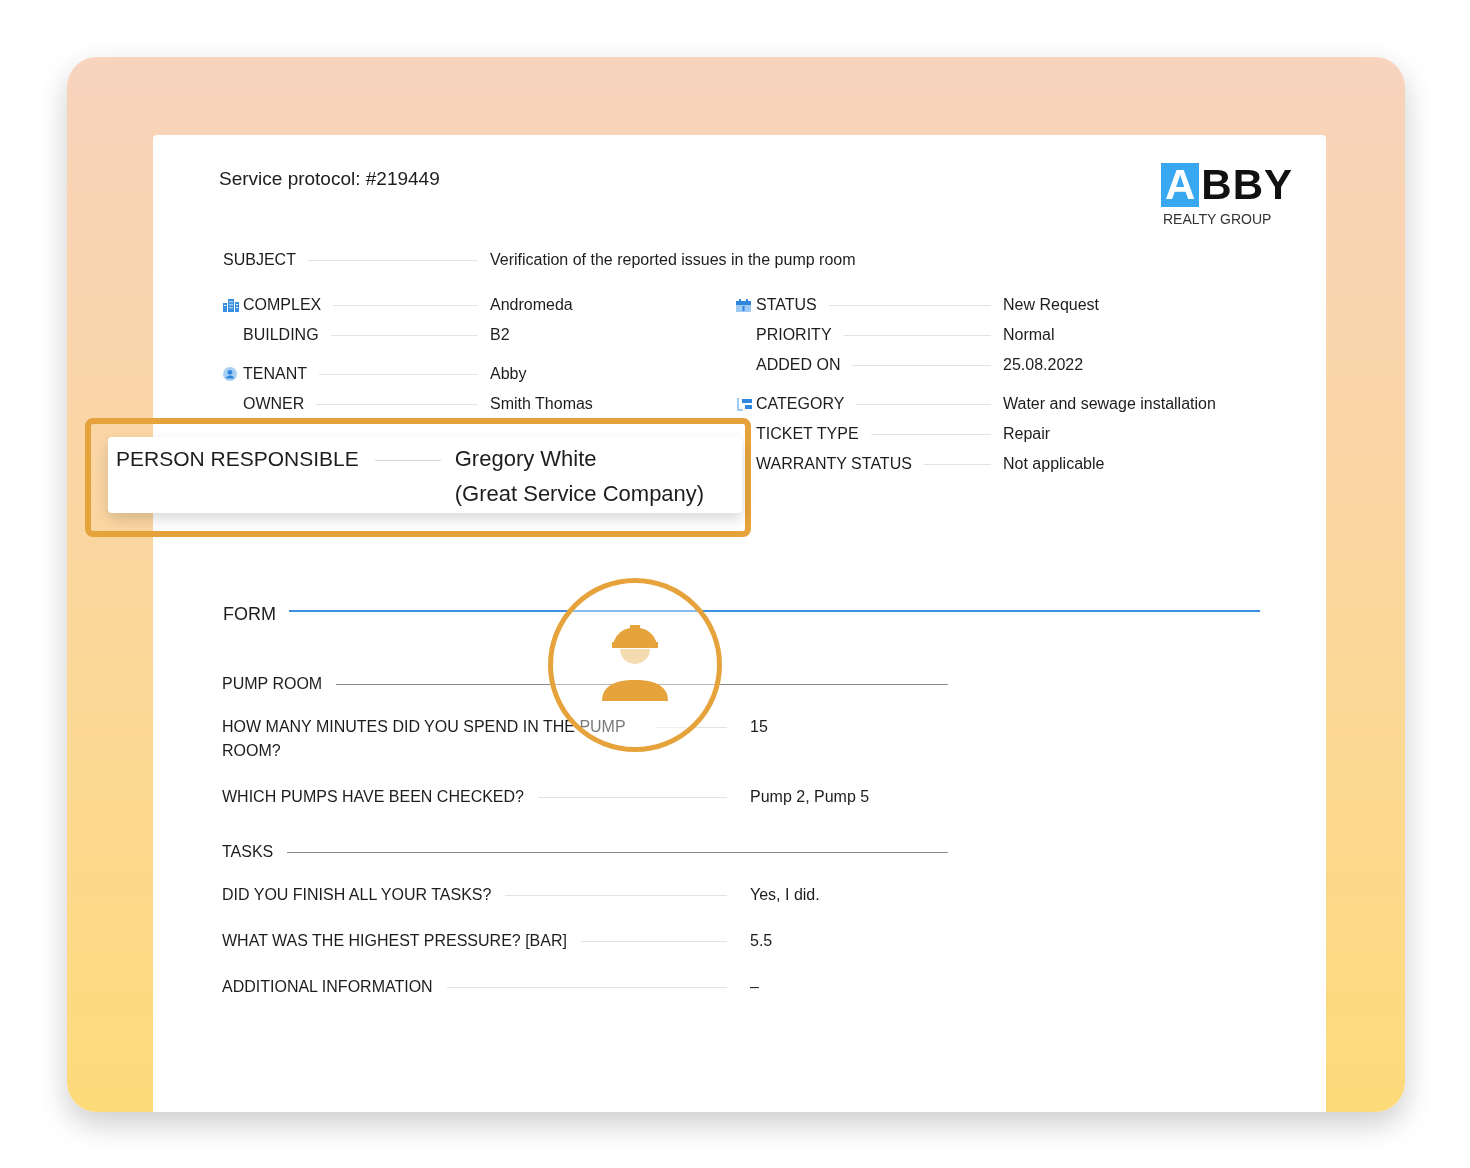 Image resolution: width=1470 pixels, height=1168 pixels. What do you see at coordinates (373, 797) in the screenshot?
I see `question-label: WHICH PUMPS HAVE BEEN CHECKED?` at bounding box center [373, 797].